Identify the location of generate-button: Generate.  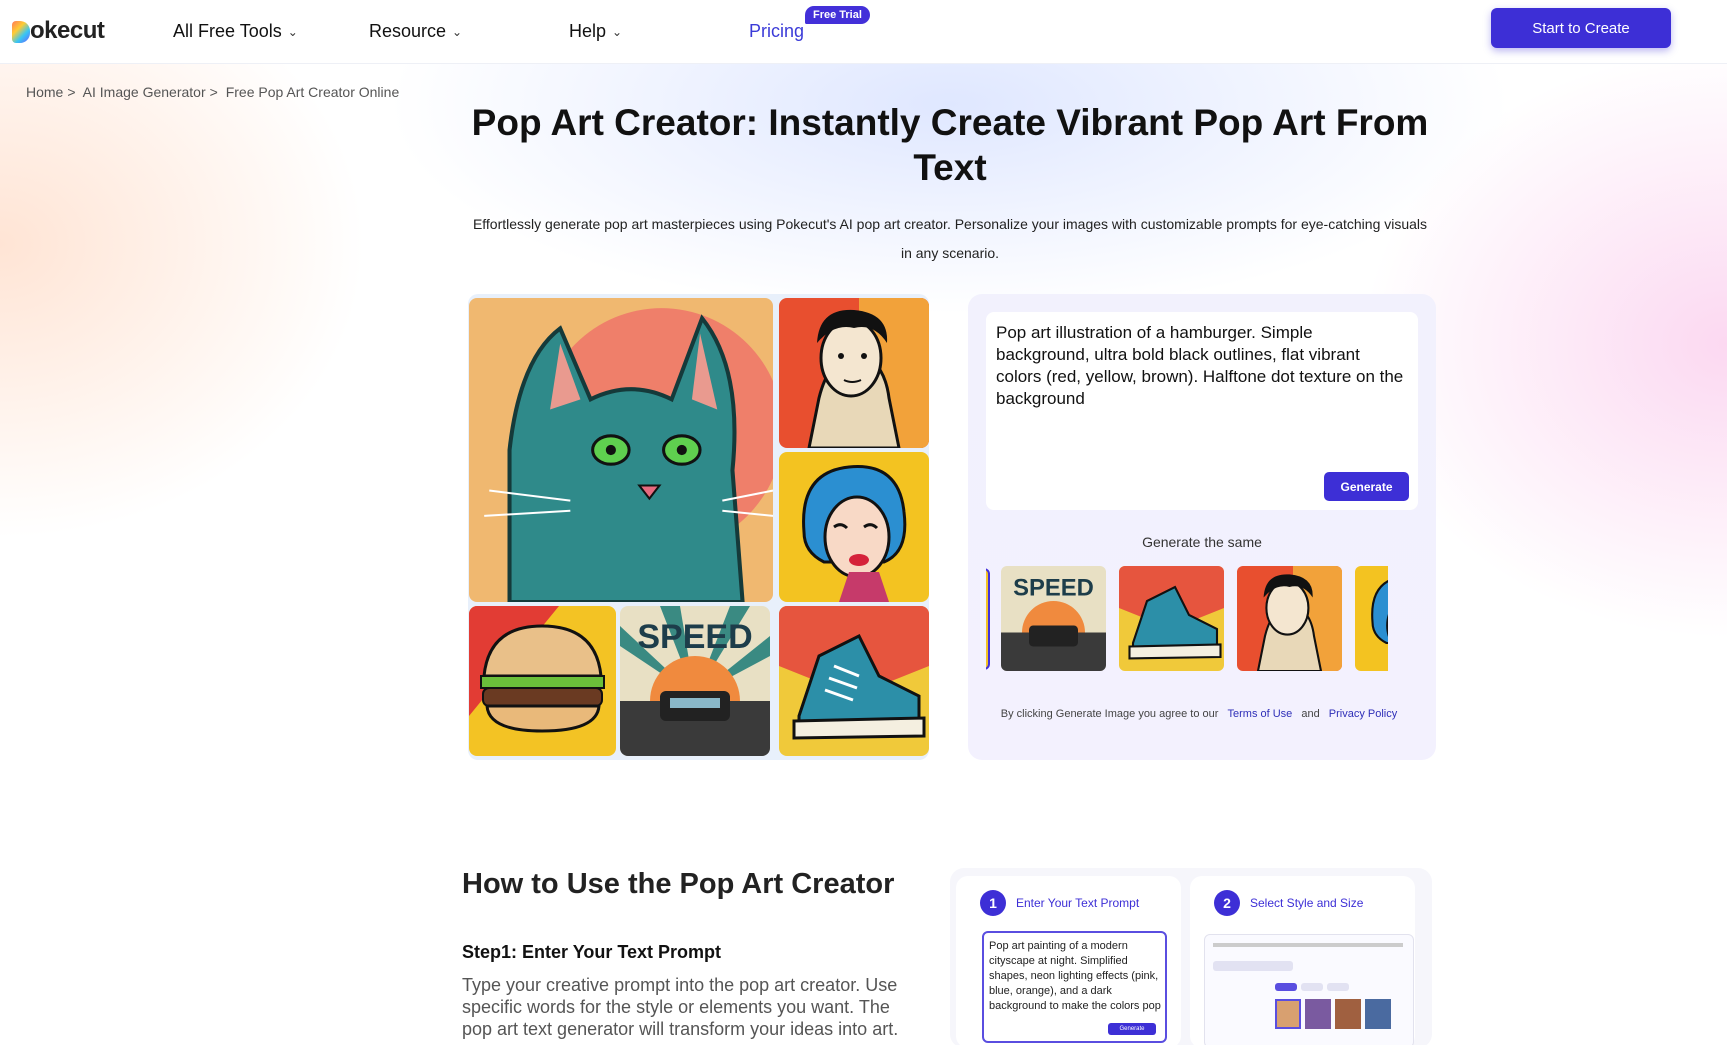
(1366, 486).